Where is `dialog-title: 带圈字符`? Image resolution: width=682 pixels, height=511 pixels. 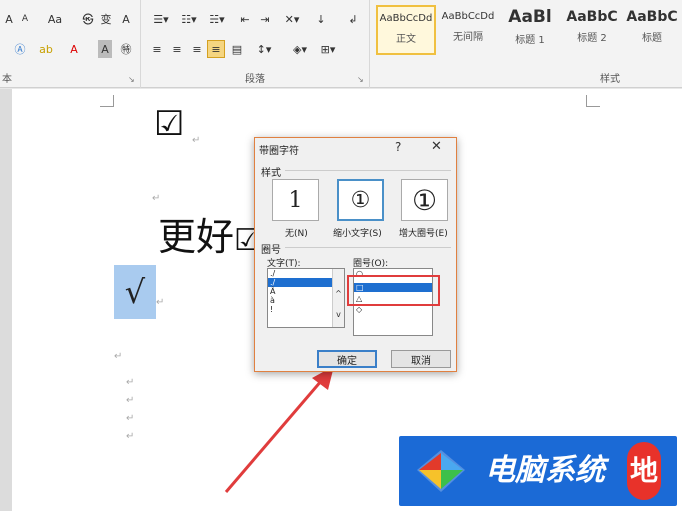
dialog-title: 带圈字符 is located at coordinates (279, 151).